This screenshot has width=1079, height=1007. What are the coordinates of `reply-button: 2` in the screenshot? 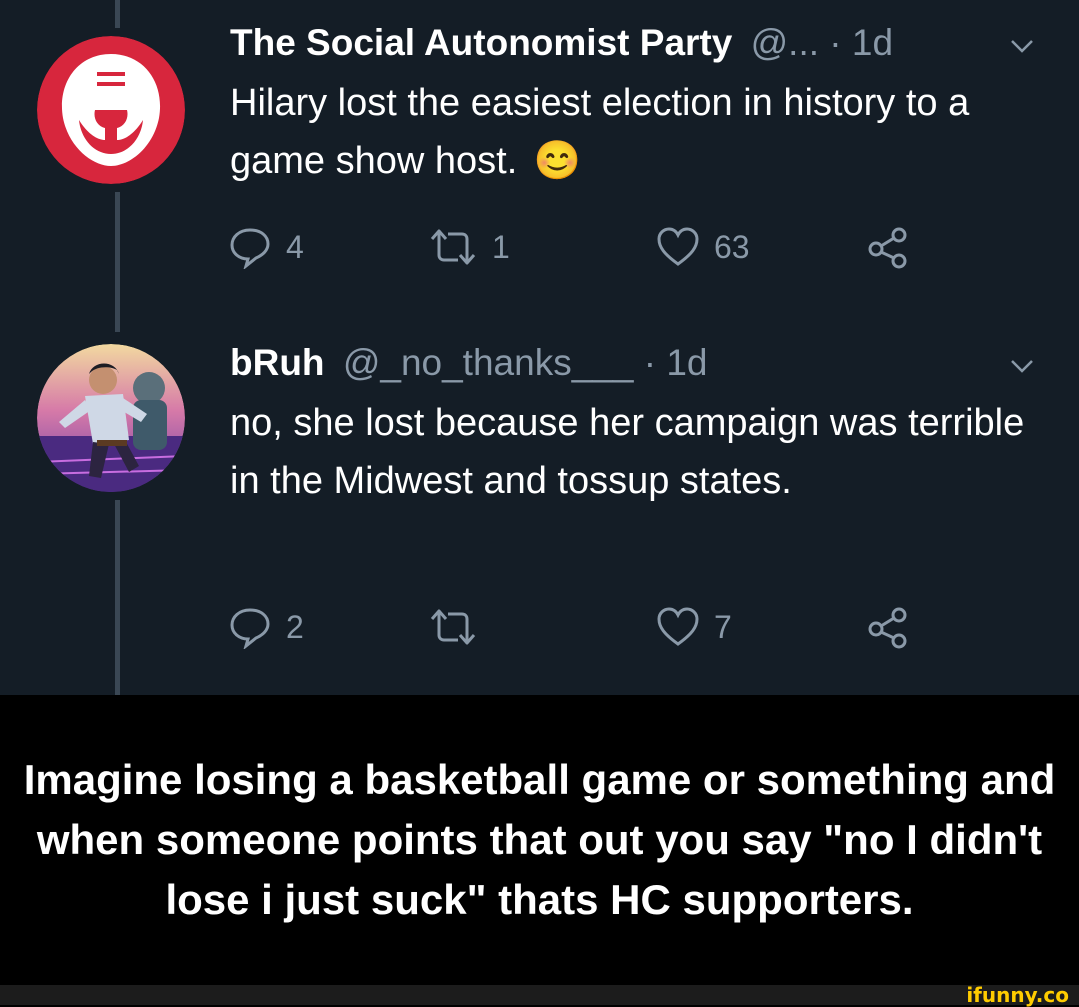 It's located at (266, 627).